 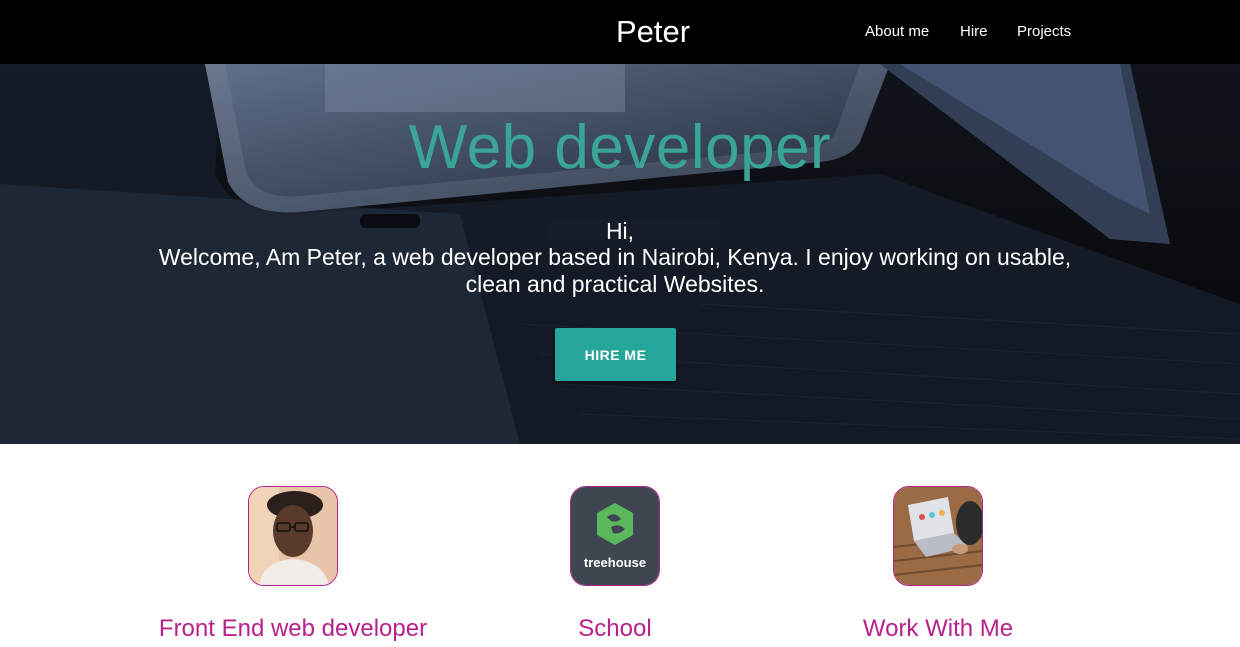 What do you see at coordinates (653, 32) in the screenshot?
I see `brand-logo: Peter` at bounding box center [653, 32].